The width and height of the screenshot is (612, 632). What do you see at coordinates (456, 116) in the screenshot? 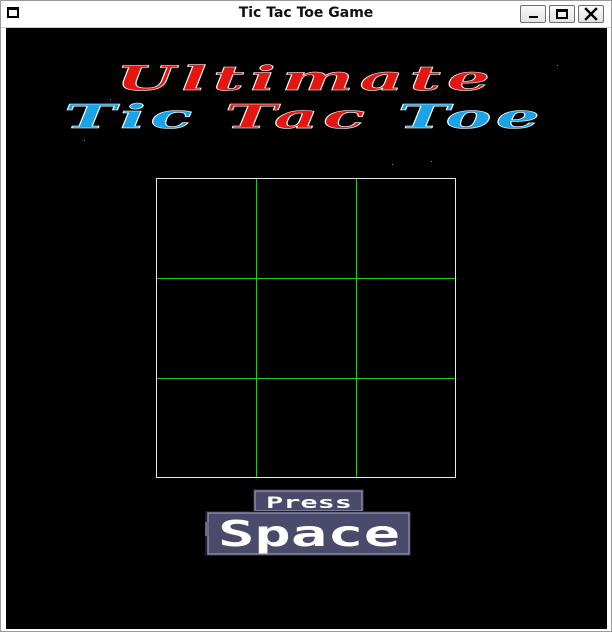
I see `logo-word-3: Toe` at bounding box center [456, 116].